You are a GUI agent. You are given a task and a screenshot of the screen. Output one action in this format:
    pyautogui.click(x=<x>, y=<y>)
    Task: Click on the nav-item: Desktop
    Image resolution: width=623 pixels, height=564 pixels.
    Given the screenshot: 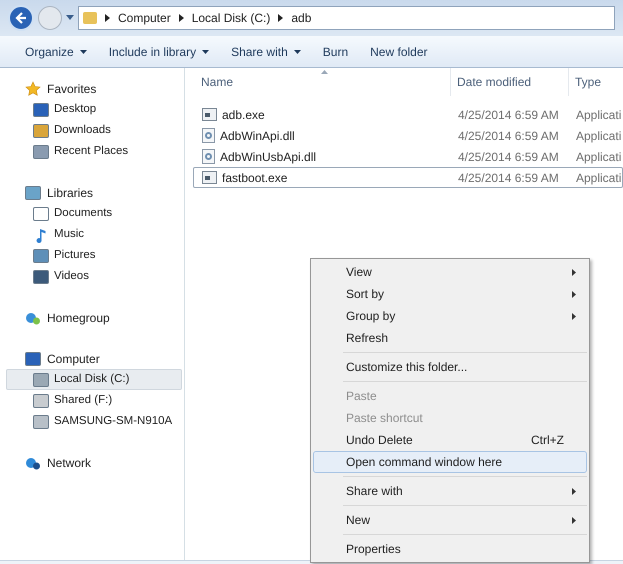 What is the action you would take?
    pyautogui.click(x=94, y=109)
    